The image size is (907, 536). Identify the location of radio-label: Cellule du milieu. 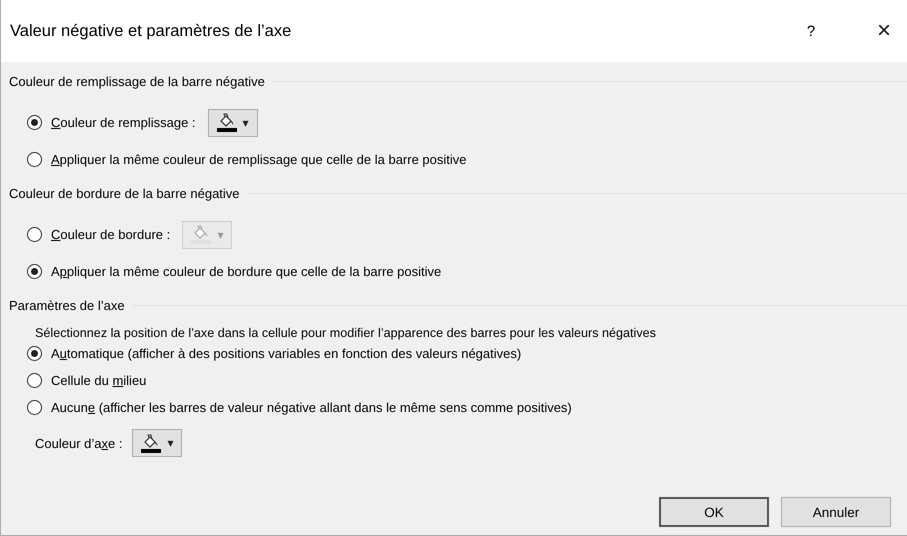
(98, 380).